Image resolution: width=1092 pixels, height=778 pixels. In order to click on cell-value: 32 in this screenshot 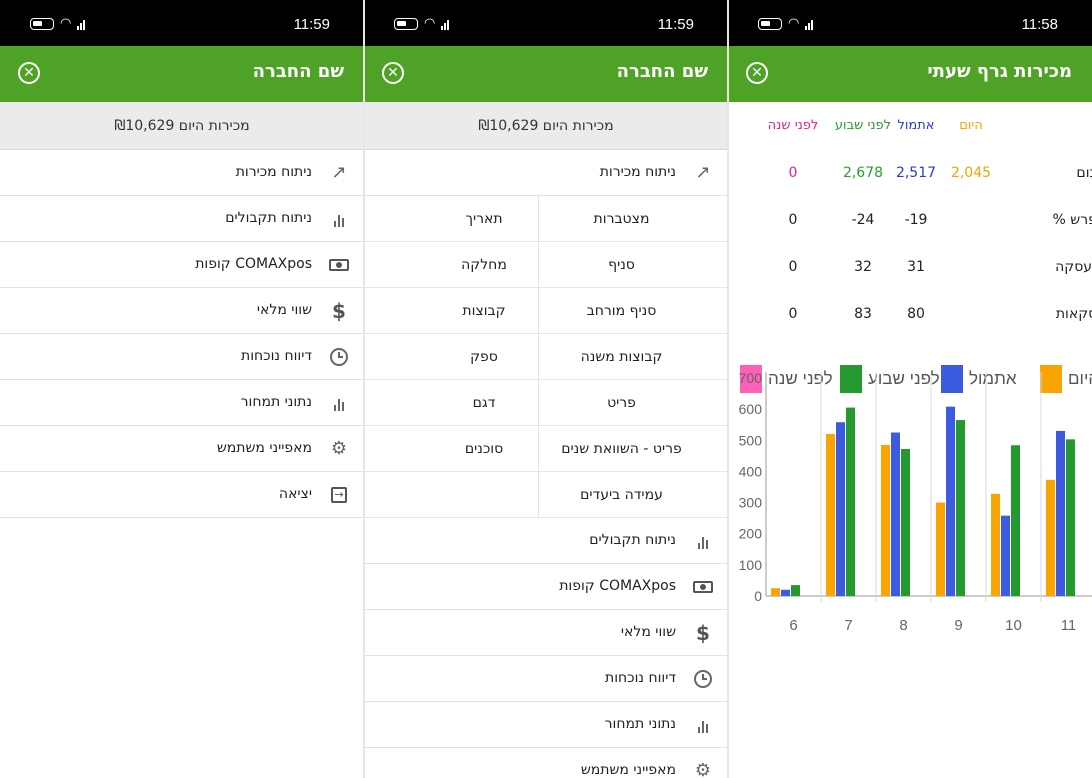, I will do `click(863, 267)`.